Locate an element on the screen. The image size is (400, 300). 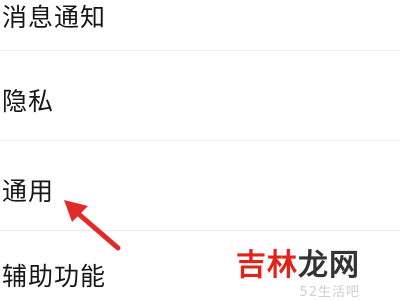
settings-item-notifications: 消息通知 is located at coordinates (200, 19).